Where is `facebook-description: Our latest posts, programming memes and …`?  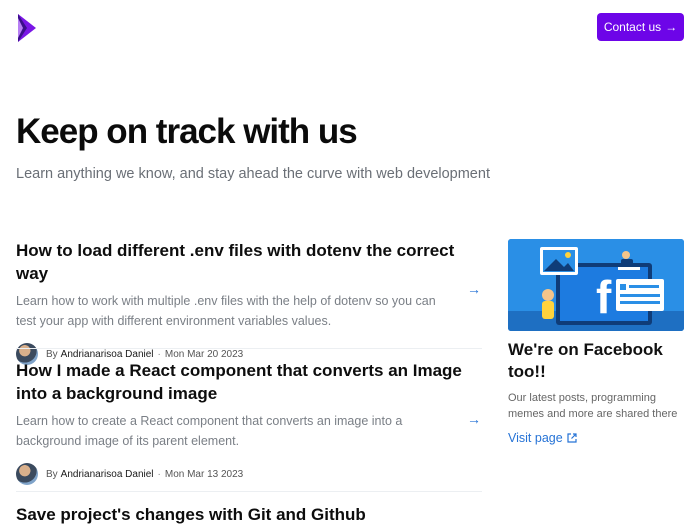 facebook-description: Our latest posts, programming memes and … is located at coordinates (593, 406).